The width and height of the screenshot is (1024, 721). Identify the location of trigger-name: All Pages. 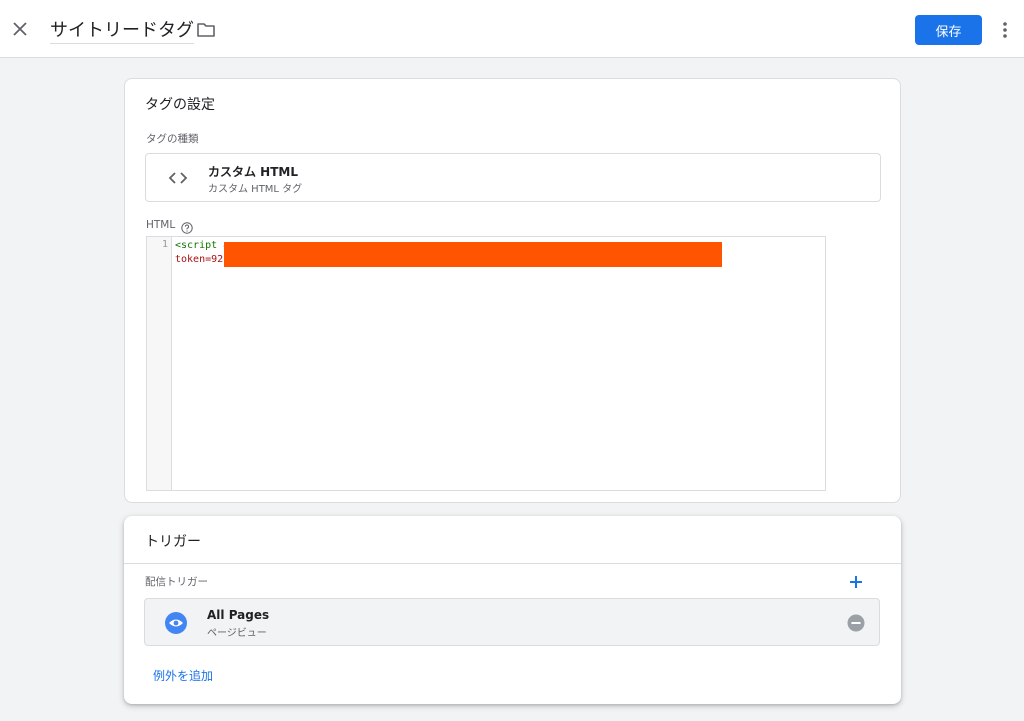
(238, 615).